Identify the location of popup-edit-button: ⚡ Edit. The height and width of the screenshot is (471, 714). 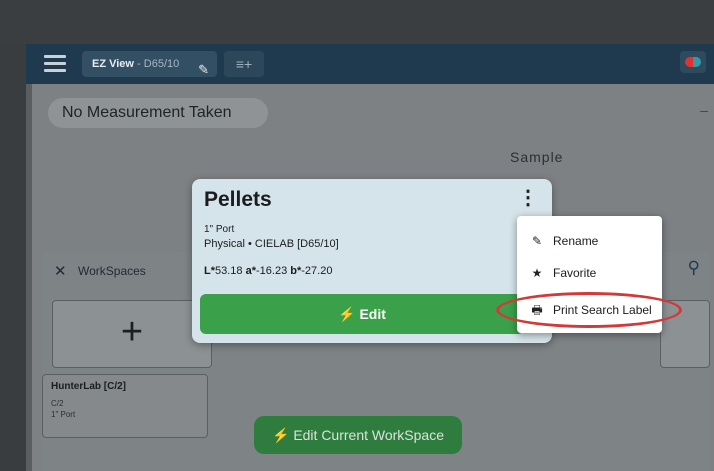
(362, 314).